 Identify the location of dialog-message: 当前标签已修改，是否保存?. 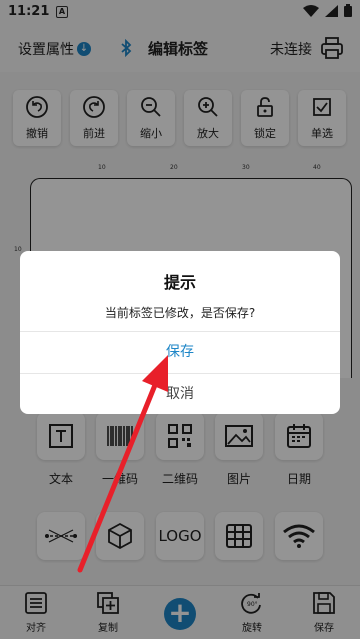
(180, 313).